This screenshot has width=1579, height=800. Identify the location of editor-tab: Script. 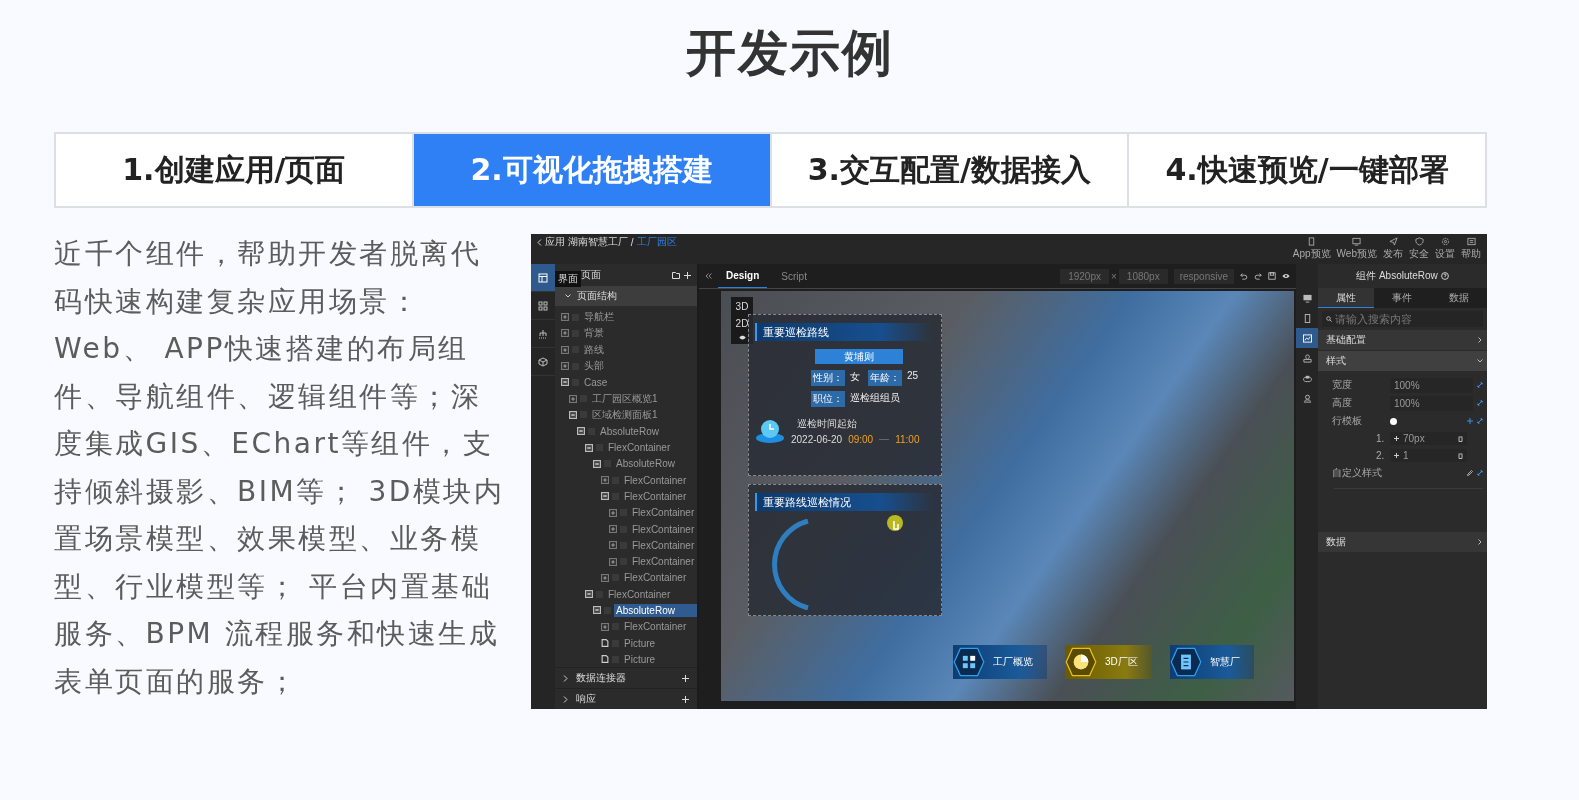
(794, 276).